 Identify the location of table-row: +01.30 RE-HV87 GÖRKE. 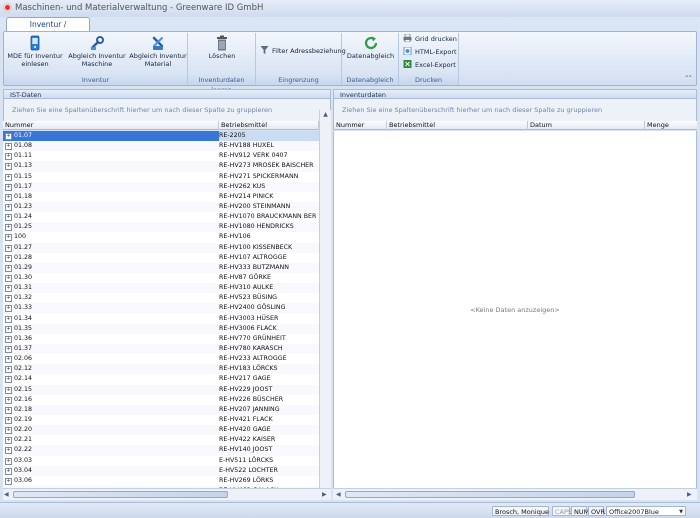
(161, 278).